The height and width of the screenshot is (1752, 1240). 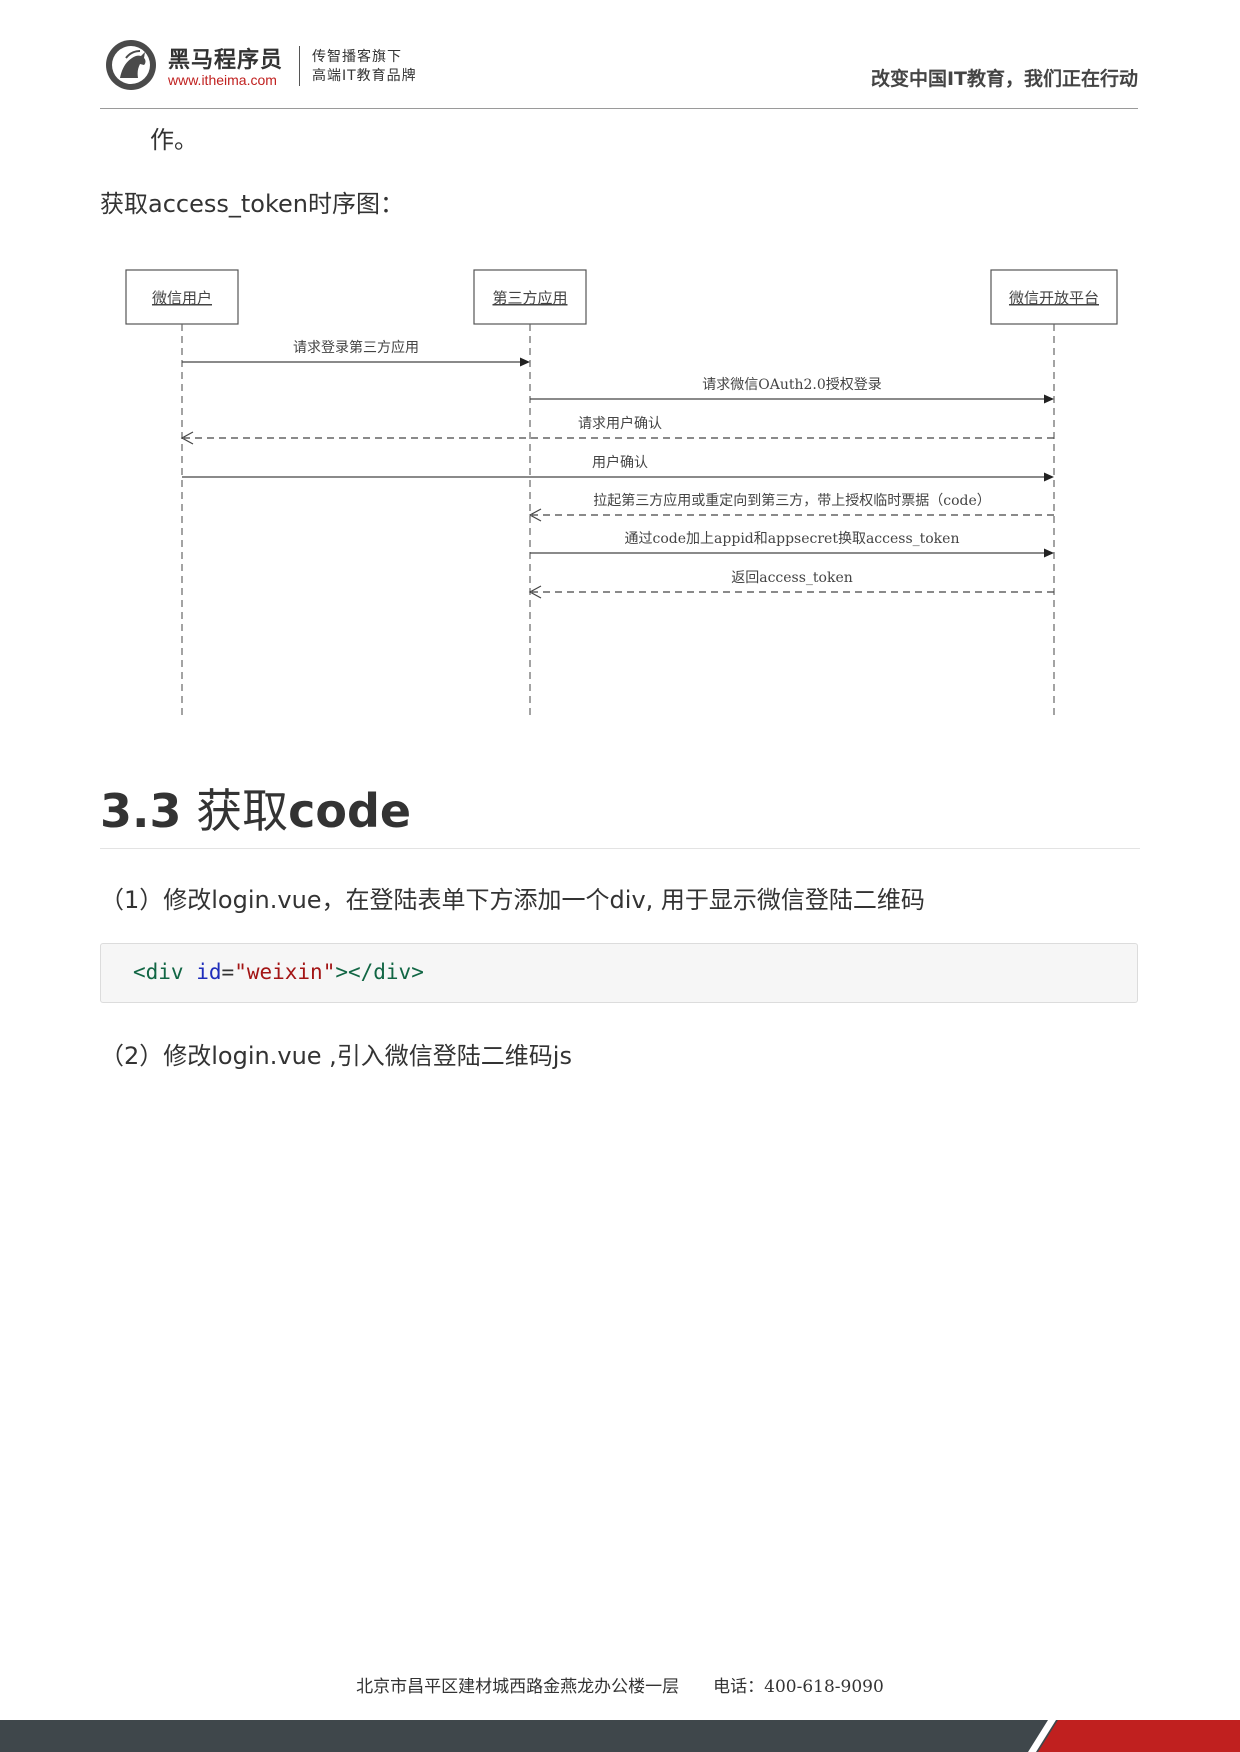 I want to click on code-attr-value: "weixin", so click(x=285, y=972).